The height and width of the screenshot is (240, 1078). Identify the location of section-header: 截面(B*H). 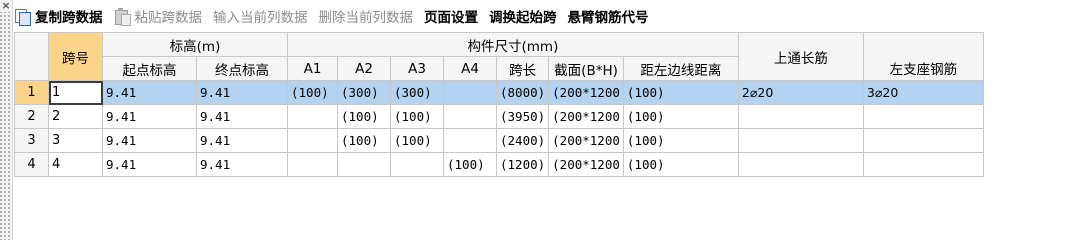
(586, 68).